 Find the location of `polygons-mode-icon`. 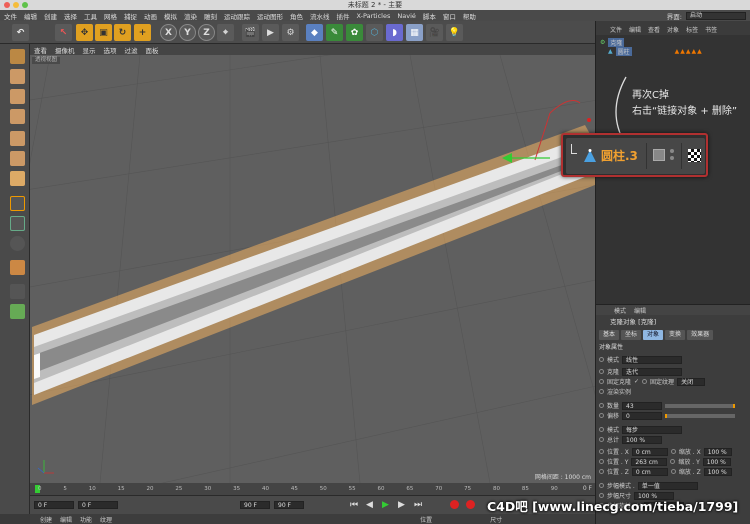

polygons-mode-icon is located at coordinates (17, 178).